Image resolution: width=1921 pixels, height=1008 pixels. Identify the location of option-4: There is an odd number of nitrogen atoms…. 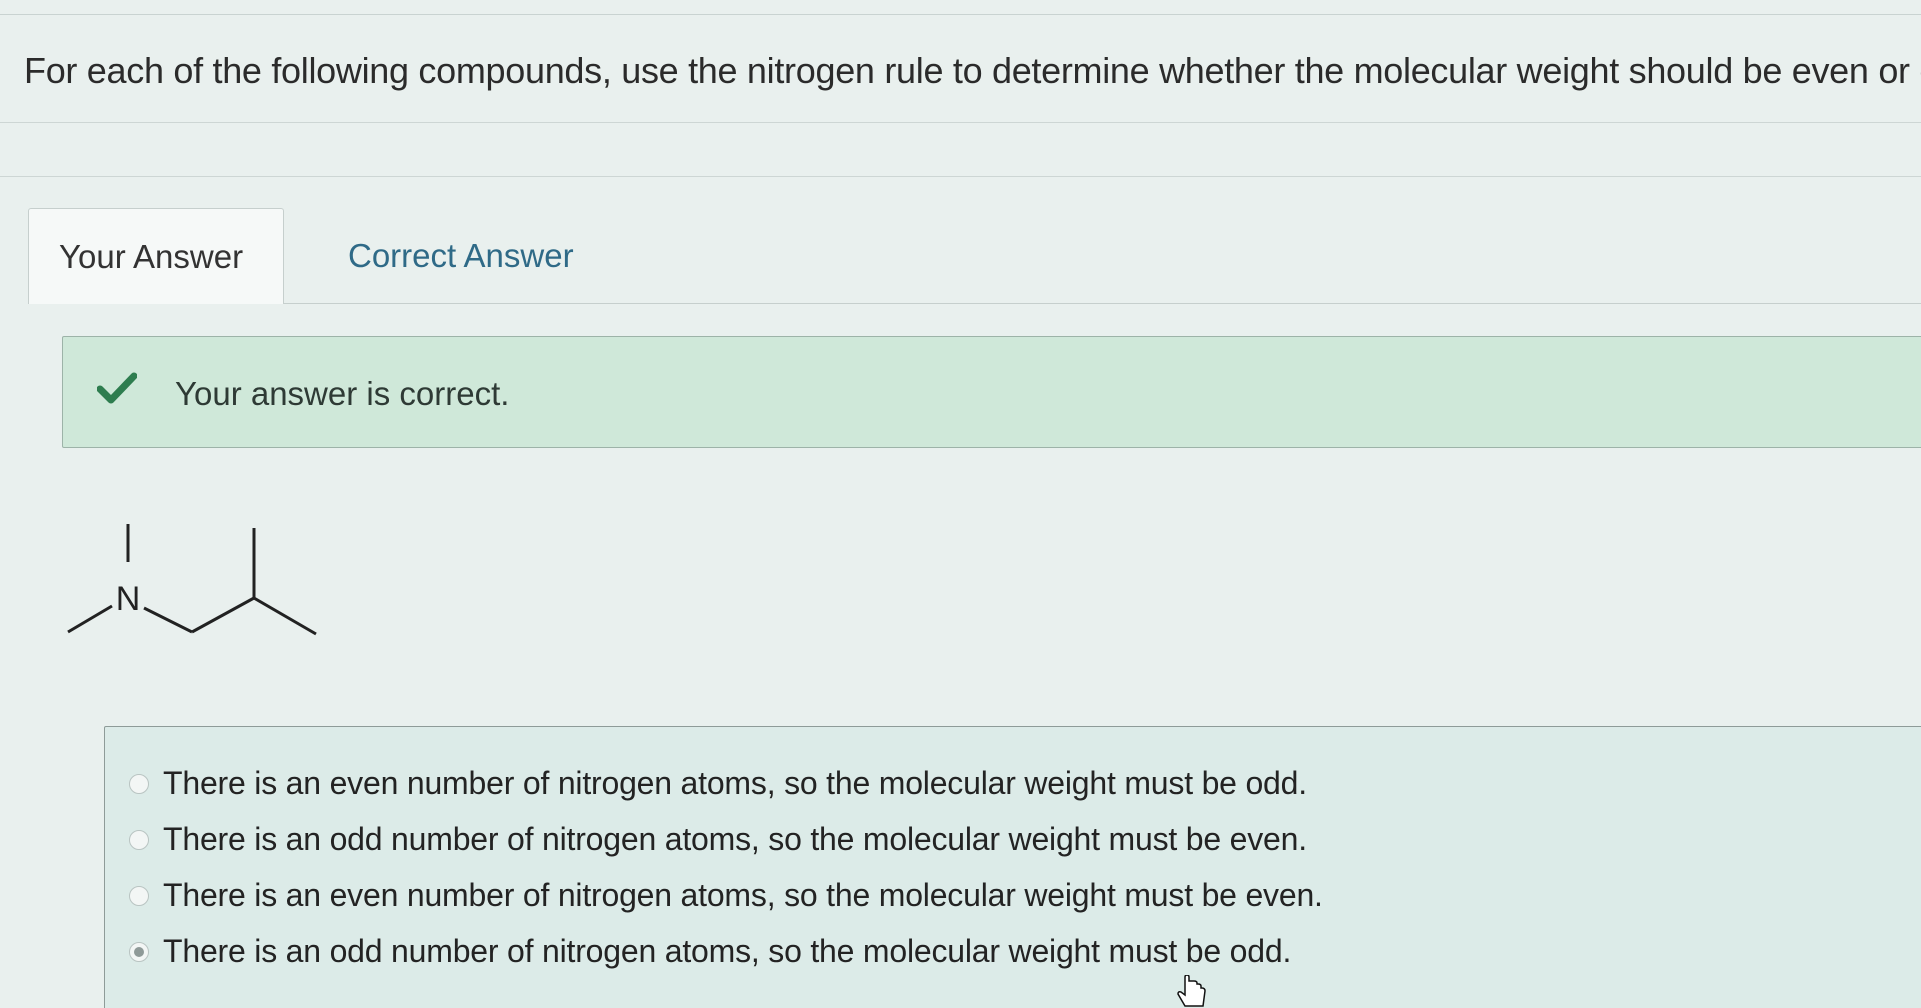
(710, 951).